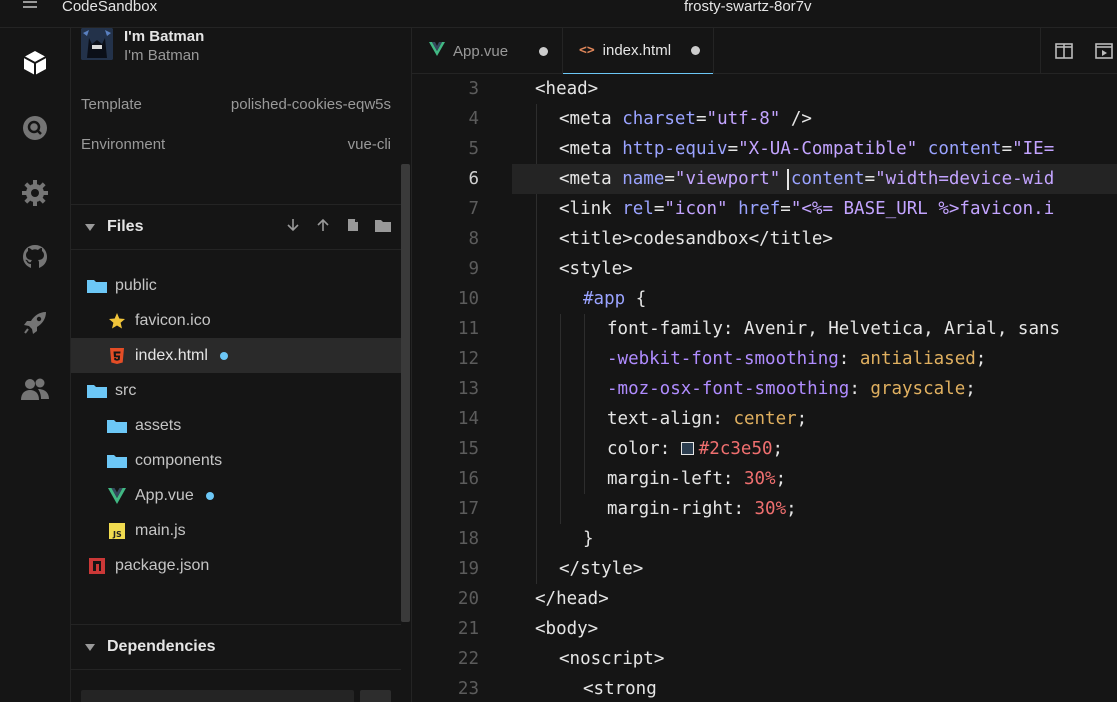 The image size is (1117, 702). What do you see at coordinates (764, 359) in the screenshot?
I see `code-line: 12 -webkit-font-smoothing: antialiased;` at bounding box center [764, 359].